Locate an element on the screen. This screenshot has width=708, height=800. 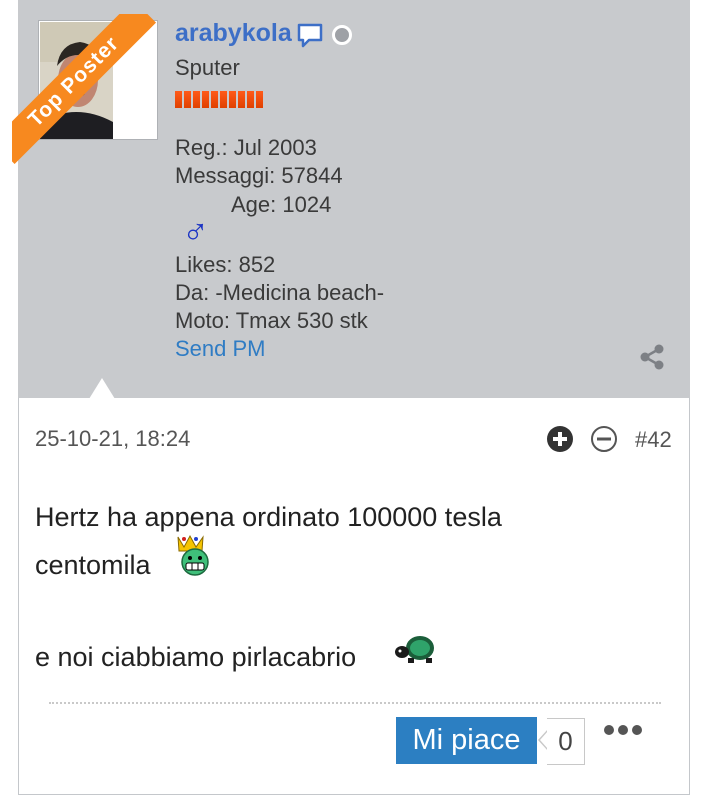
post-text-line-1: Hertz ha appena ordinato 100000 tesla is located at coordinates (268, 517).